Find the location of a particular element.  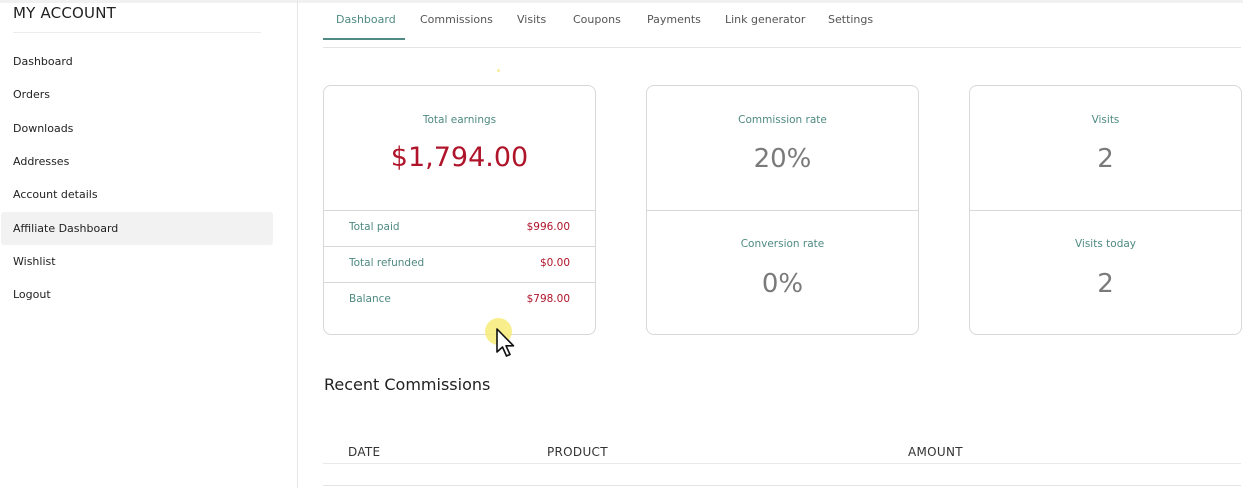

sidebar-item-affiliate-dashboard: Affiliate Dashboard is located at coordinates (137, 228).